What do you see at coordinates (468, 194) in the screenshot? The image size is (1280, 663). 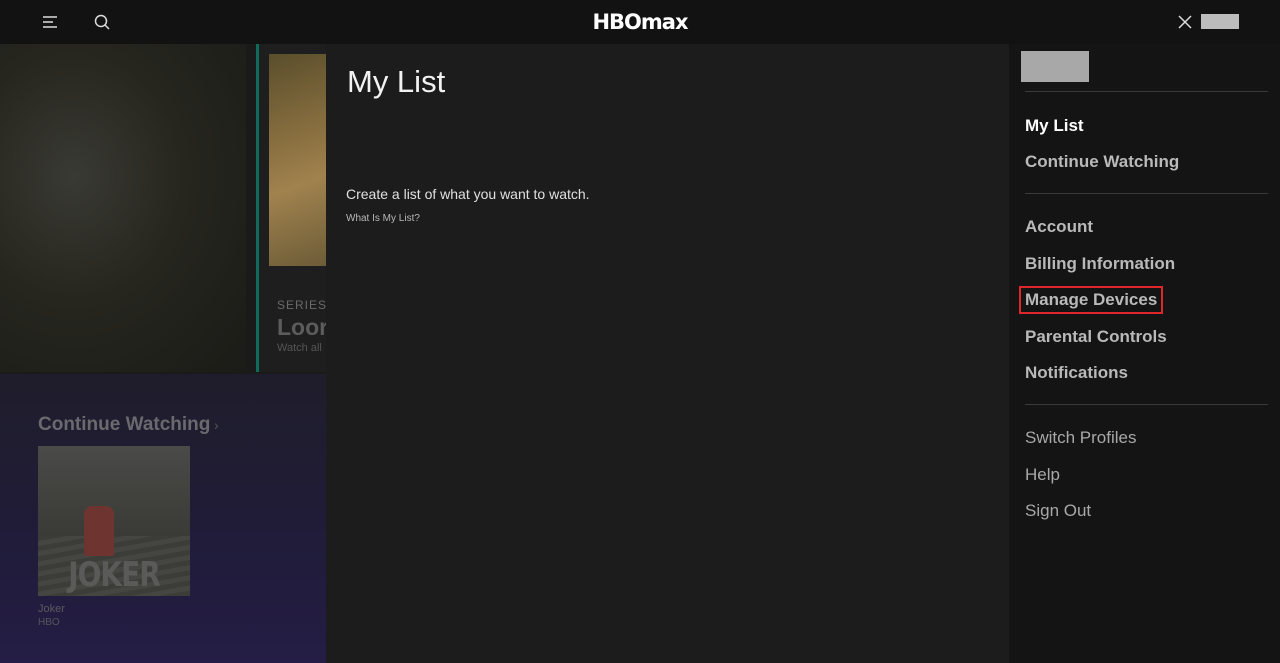 I see `empty-state-message: Create a list of what you want to watch.` at bounding box center [468, 194].